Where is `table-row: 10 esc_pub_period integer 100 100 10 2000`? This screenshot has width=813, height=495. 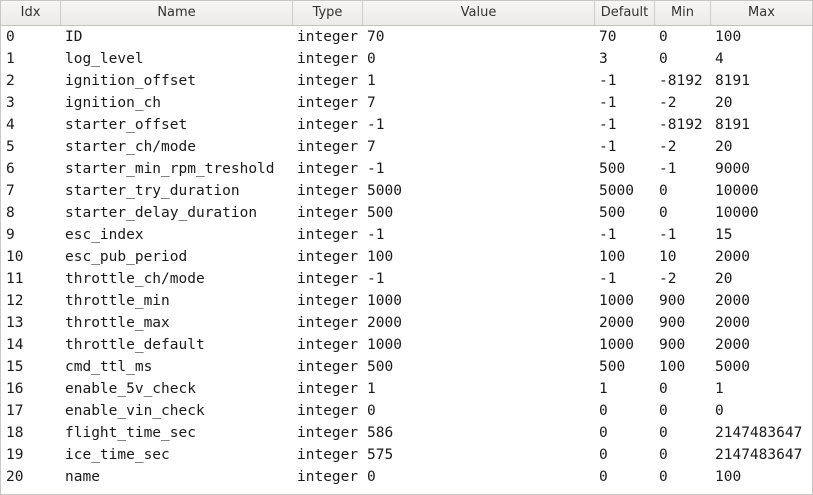
table-row: 10 esc_pub_period integer 100 100 10 2000 is located at coordinates (406, 257).